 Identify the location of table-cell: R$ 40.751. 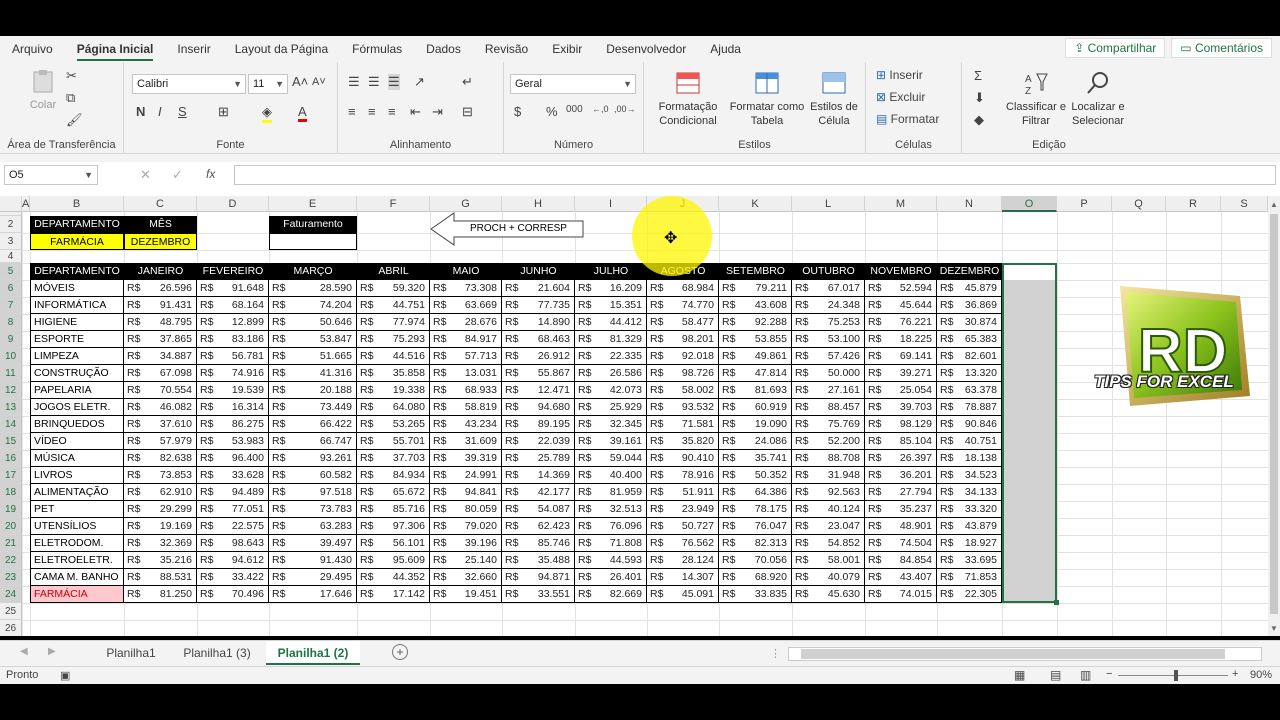
(969, 441).